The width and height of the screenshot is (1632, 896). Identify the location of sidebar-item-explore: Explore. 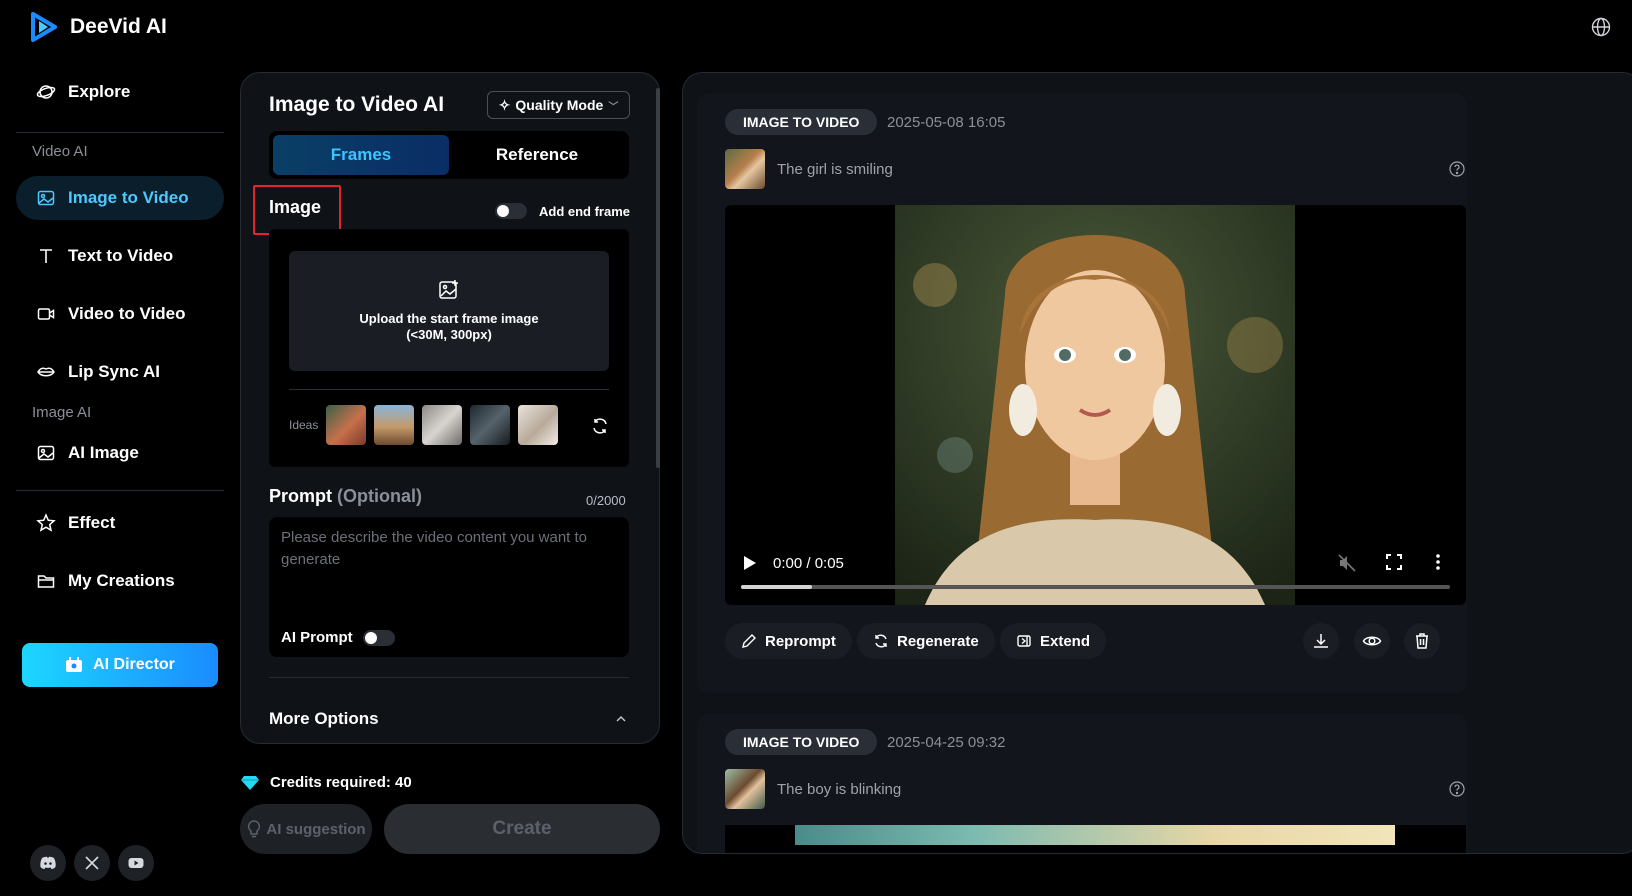
(120, 92).